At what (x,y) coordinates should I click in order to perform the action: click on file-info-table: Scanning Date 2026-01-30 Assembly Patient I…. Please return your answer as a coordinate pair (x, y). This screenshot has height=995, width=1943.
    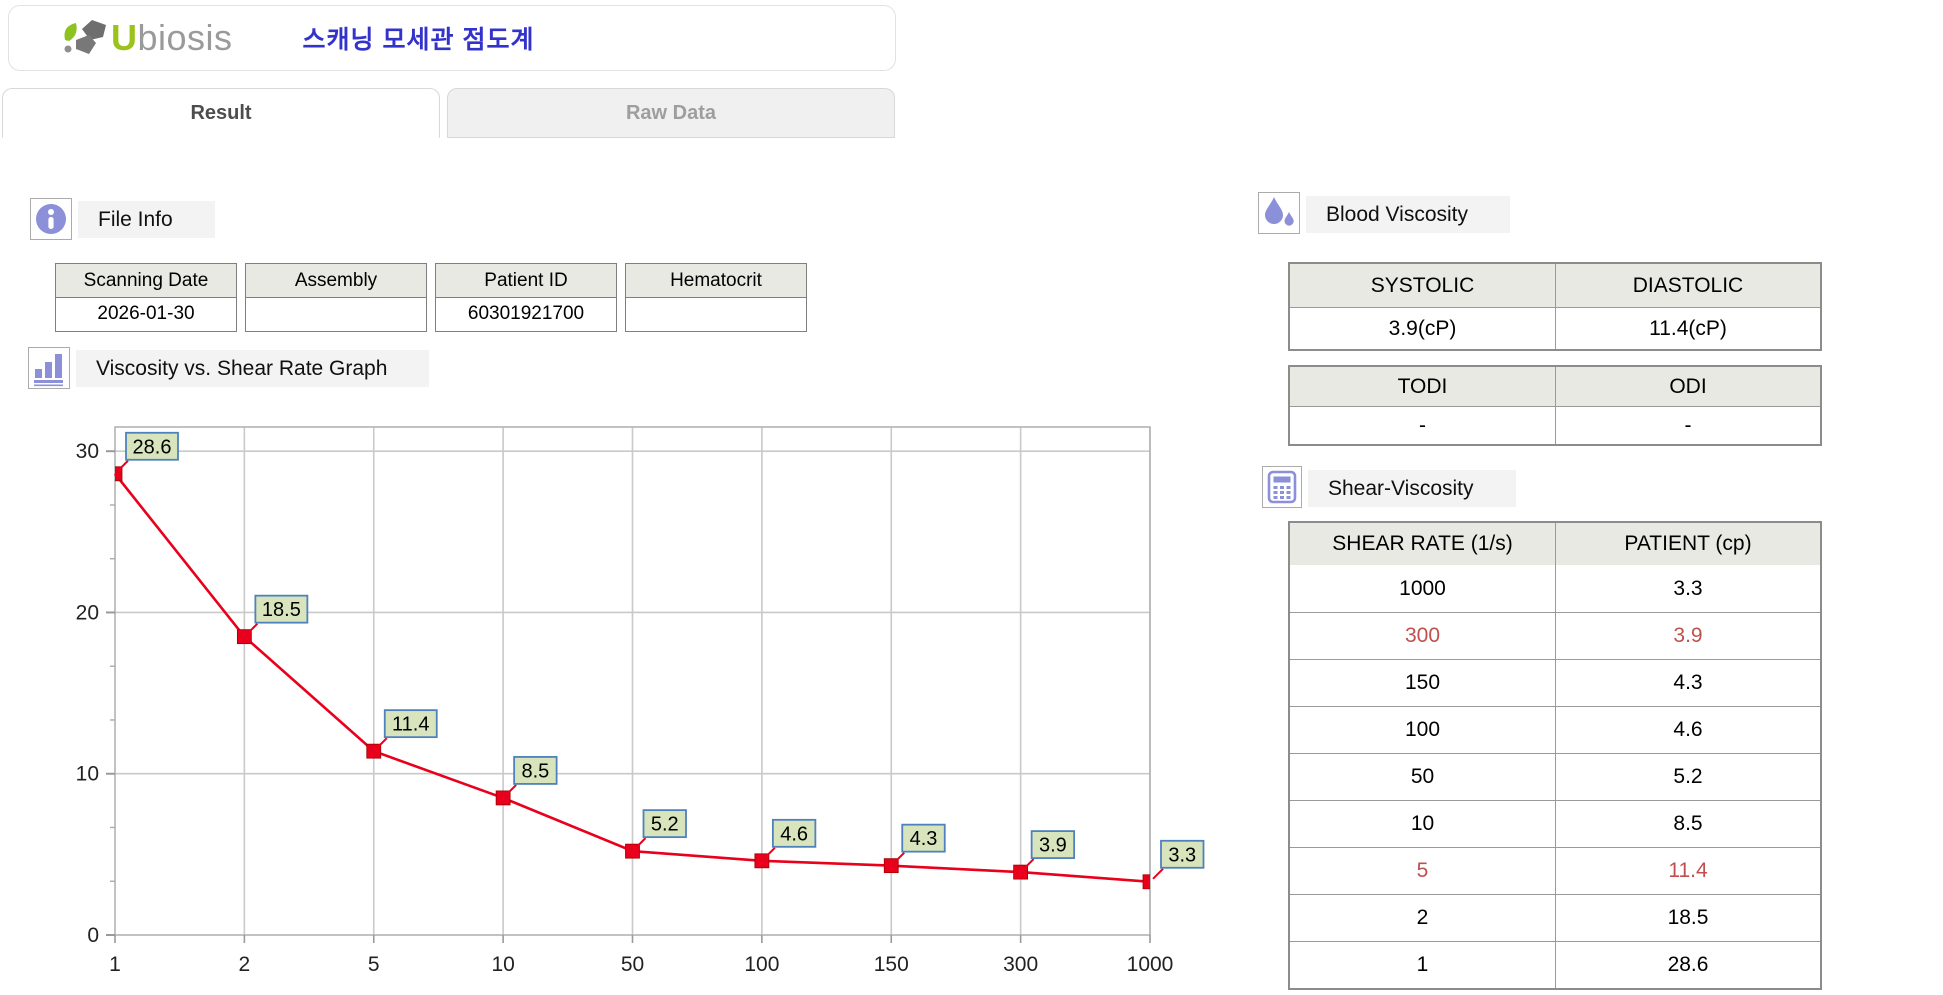
    Looking at the image, I should click on (431, 297).